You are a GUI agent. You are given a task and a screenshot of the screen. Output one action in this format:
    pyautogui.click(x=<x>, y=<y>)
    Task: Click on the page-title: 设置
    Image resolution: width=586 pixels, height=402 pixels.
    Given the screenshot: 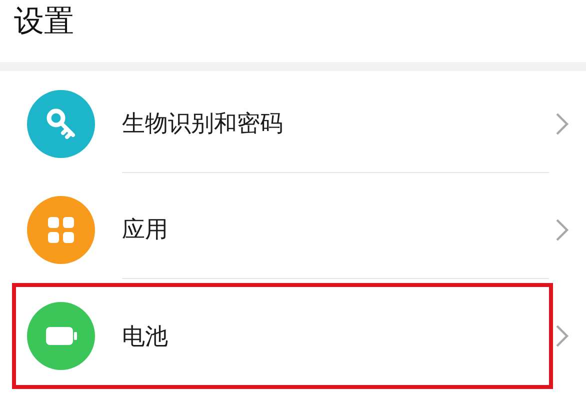 What is the action you would take?
    pyautogui.click(x=44, y=22)
    